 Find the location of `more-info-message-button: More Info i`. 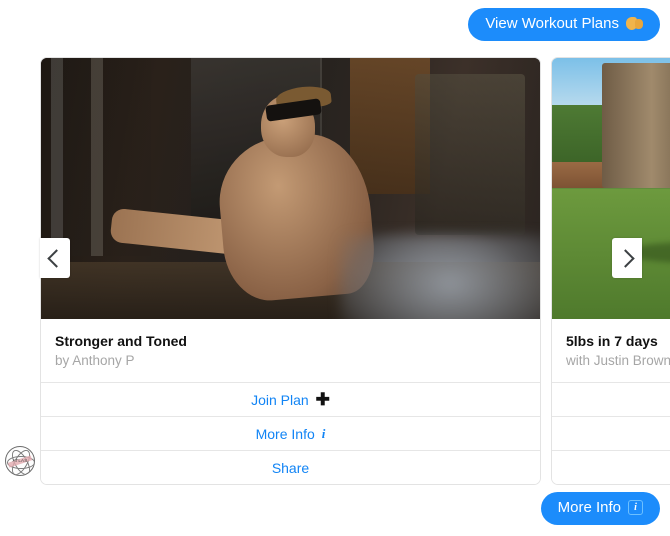

more-info-message-button: More Info i is located at coordinates (600, 508).